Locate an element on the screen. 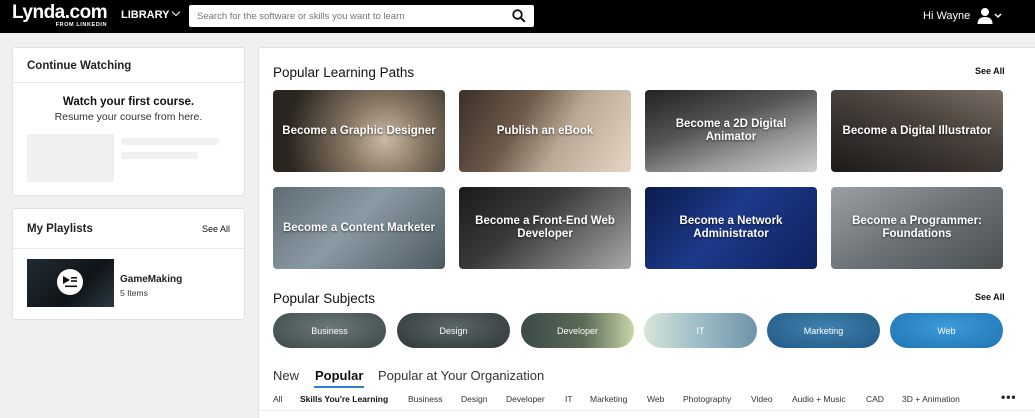  learning-path-label: Become a Digital Illustrator is located at coordinates (917, 130).